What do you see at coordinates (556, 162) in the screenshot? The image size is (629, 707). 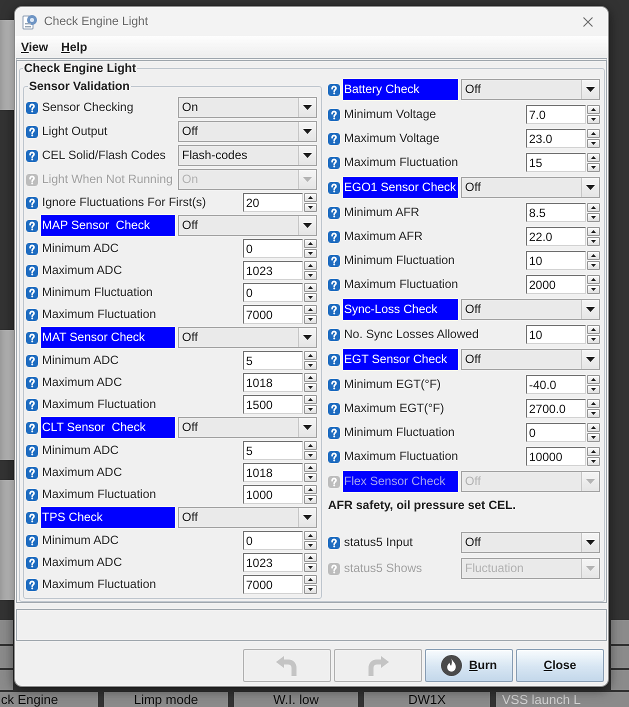 I see `number-field: 15` at bounding box center [556, 162].